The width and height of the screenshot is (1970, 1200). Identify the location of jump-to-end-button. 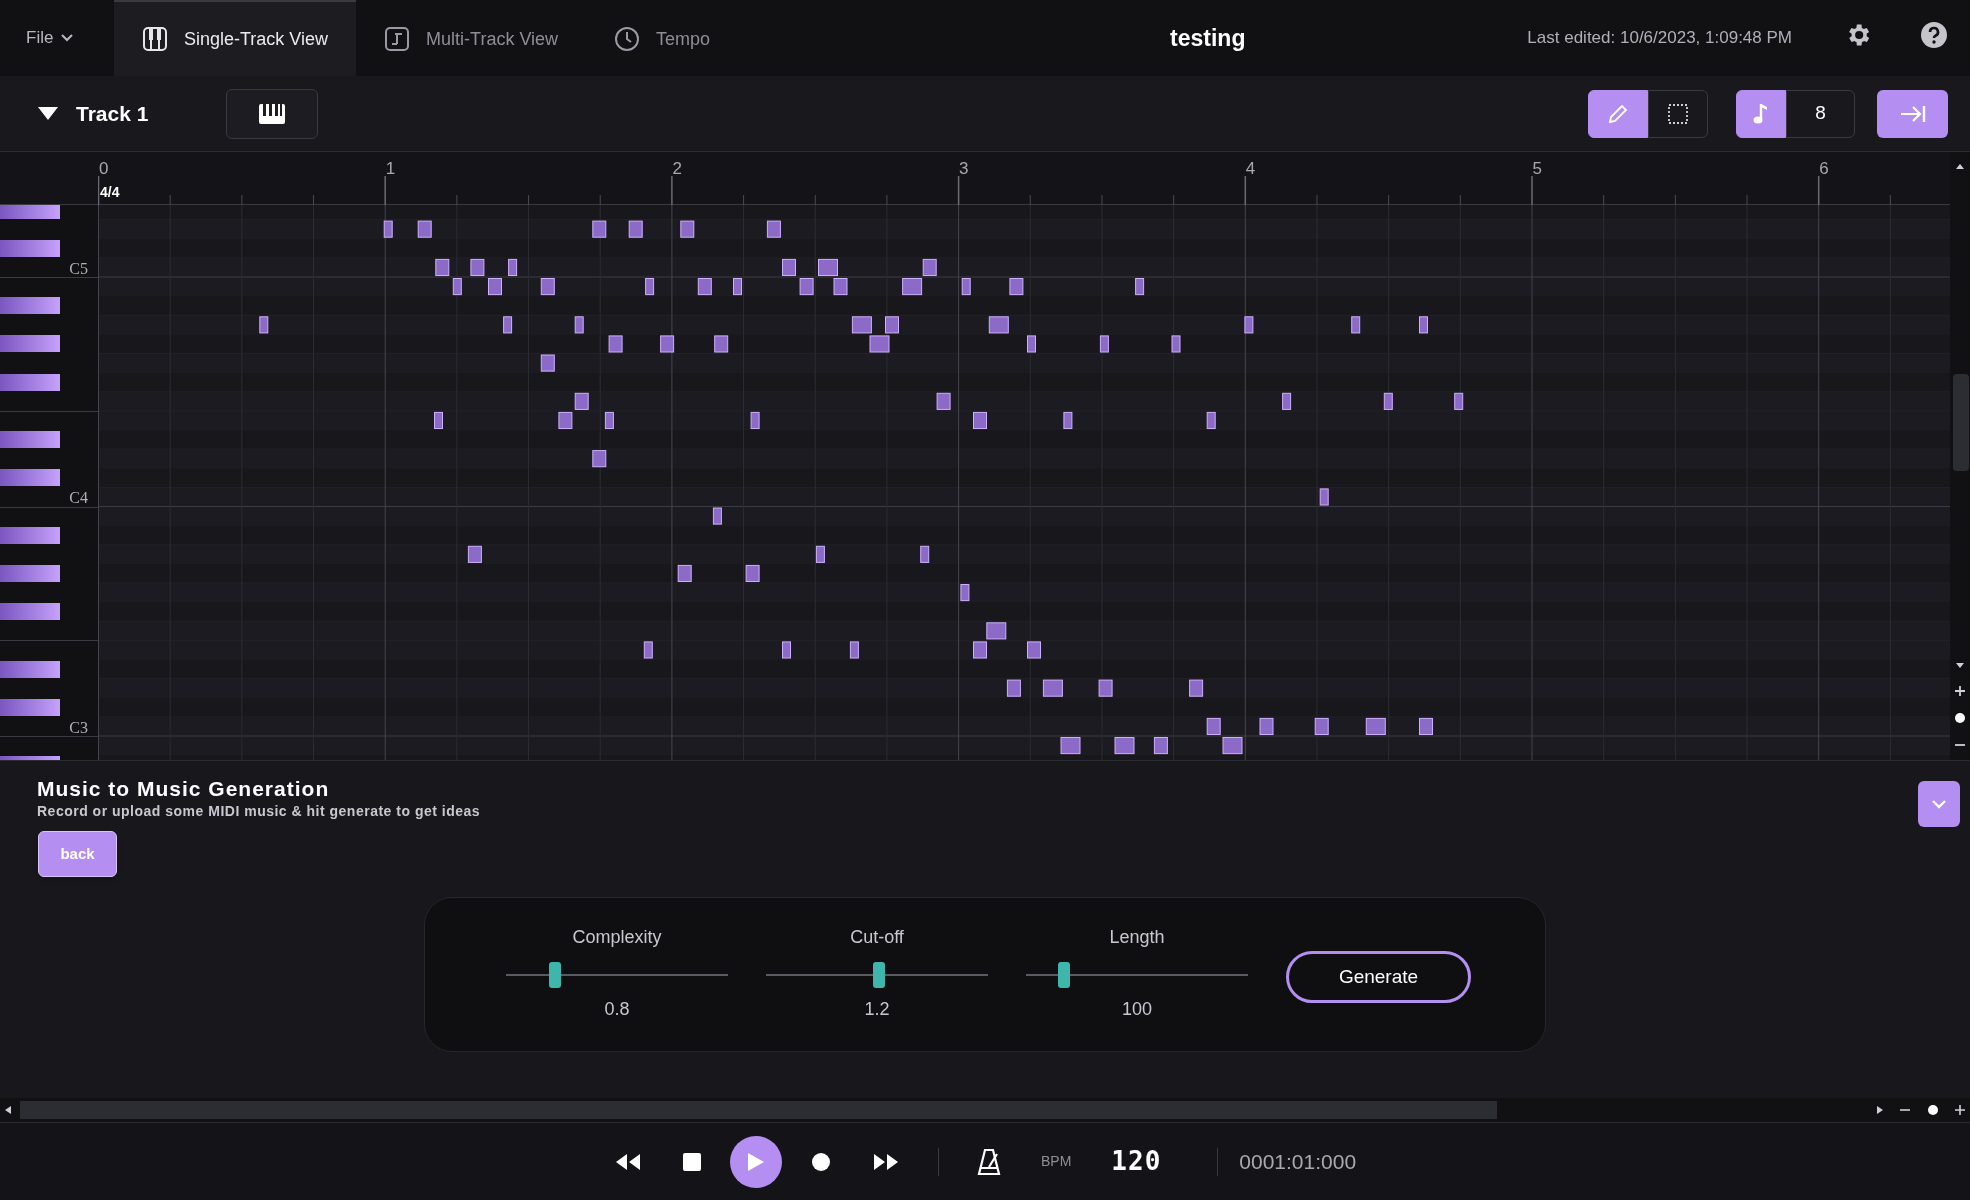
(1912, 113).